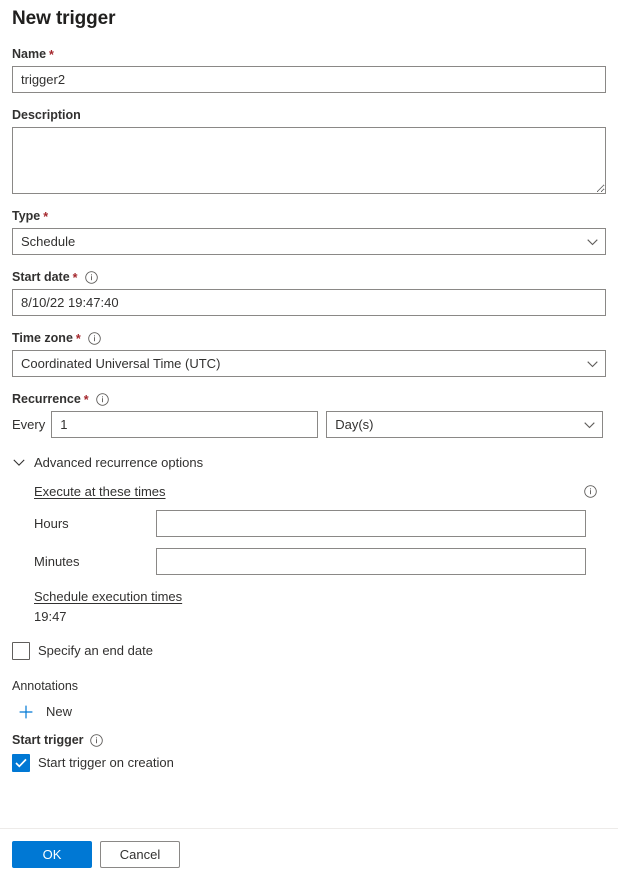  Describe the element at coordinates (320, 491) in the screenshot. I see `execute-times-header: Execute at these times` at that location.